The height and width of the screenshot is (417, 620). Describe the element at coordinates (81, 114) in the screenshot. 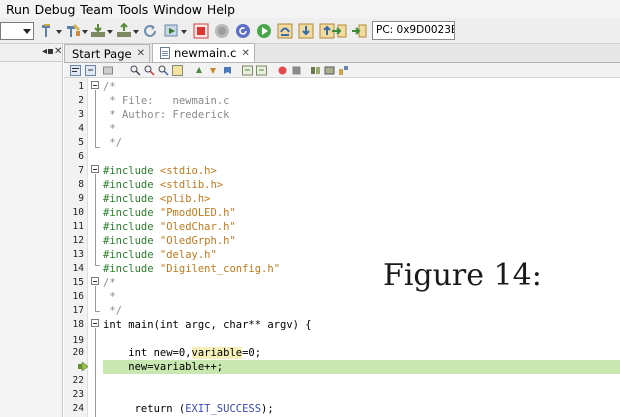

I see `line-number: 3` at that location.